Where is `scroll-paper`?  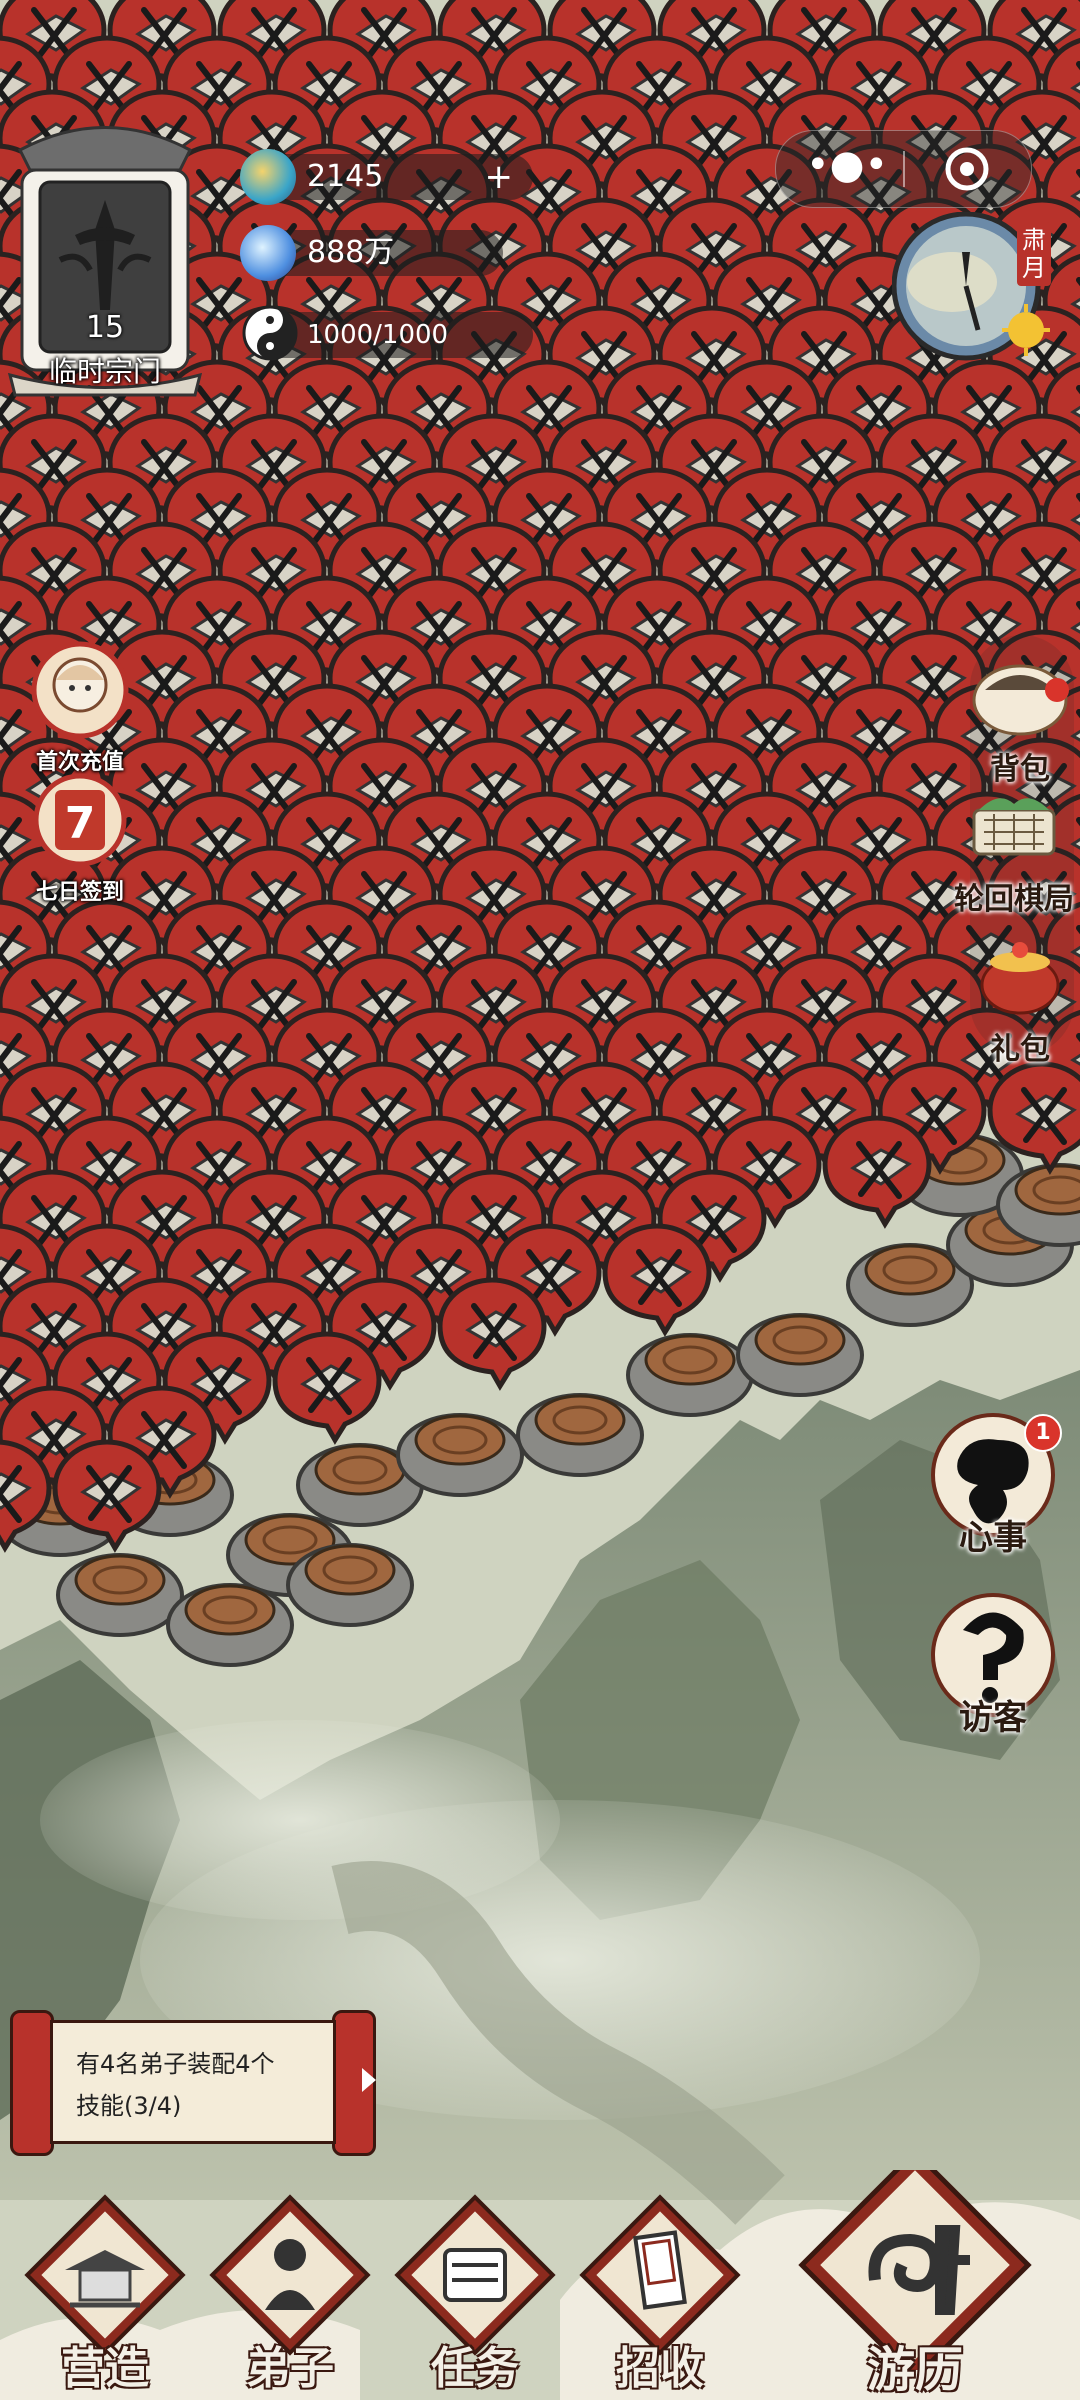
scroll-paper is located at coordinates (193, 2082).